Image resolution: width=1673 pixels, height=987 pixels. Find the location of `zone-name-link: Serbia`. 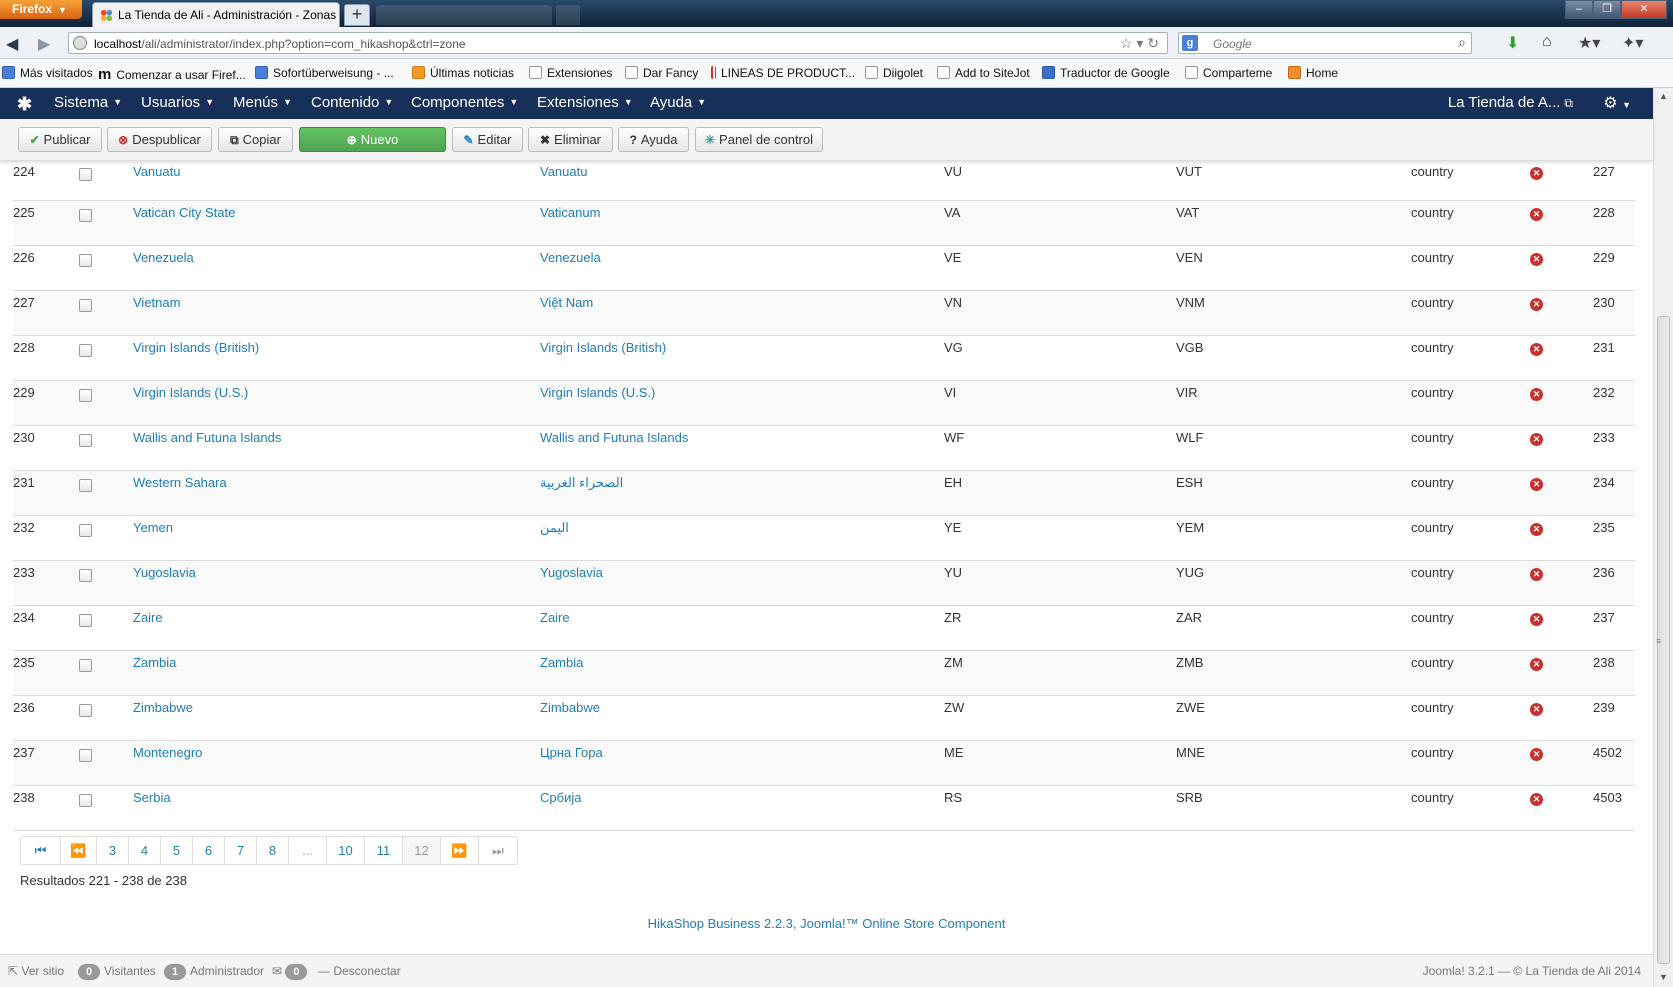

zone-name-link: Serbia is located at coordinates (152, 797).